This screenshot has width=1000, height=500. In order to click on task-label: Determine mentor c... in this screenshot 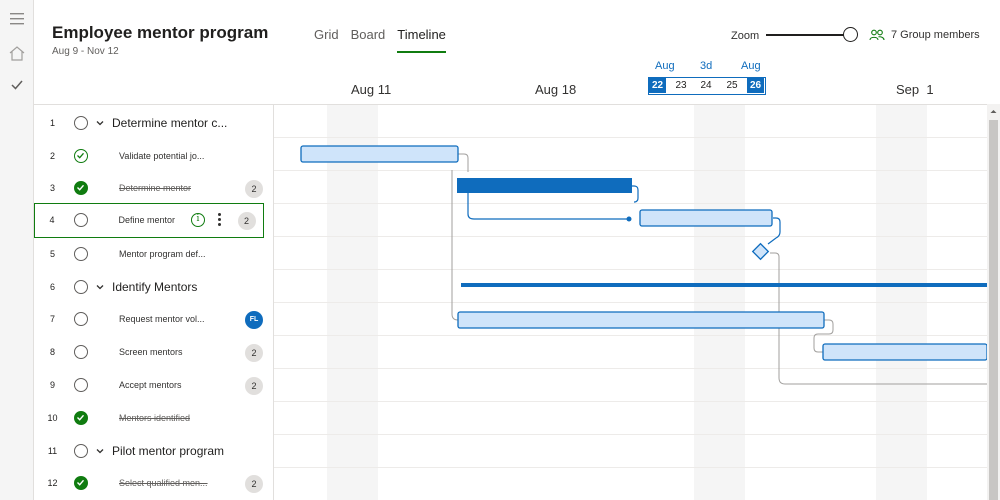, I will do `click(169, 123)`.